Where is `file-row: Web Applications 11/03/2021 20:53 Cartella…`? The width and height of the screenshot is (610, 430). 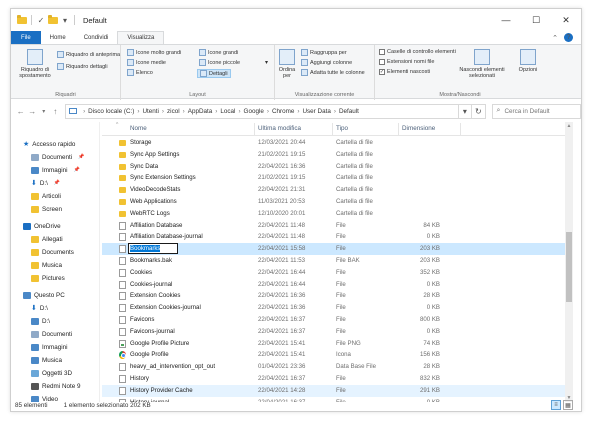 file-row: Web Applications 11/03/2021 20:53 Cartella… is located at coordinates (335, 202).